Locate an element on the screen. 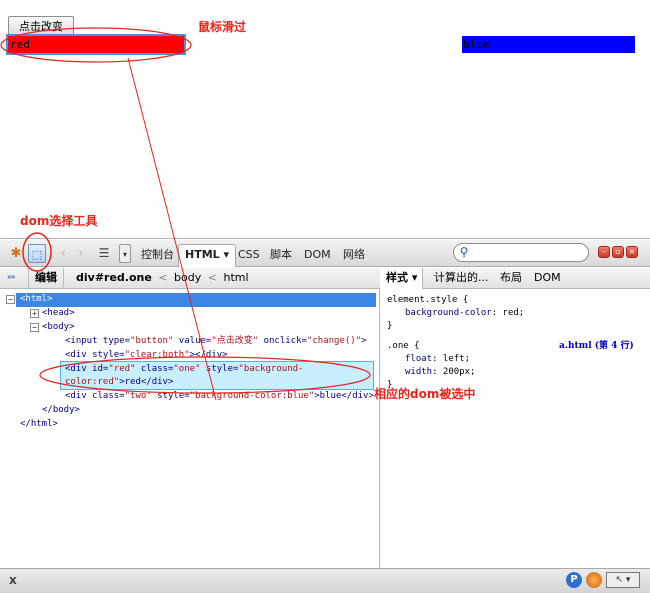  annotation-hover: 鼠标滑过 is located at coordinates (222, 27).